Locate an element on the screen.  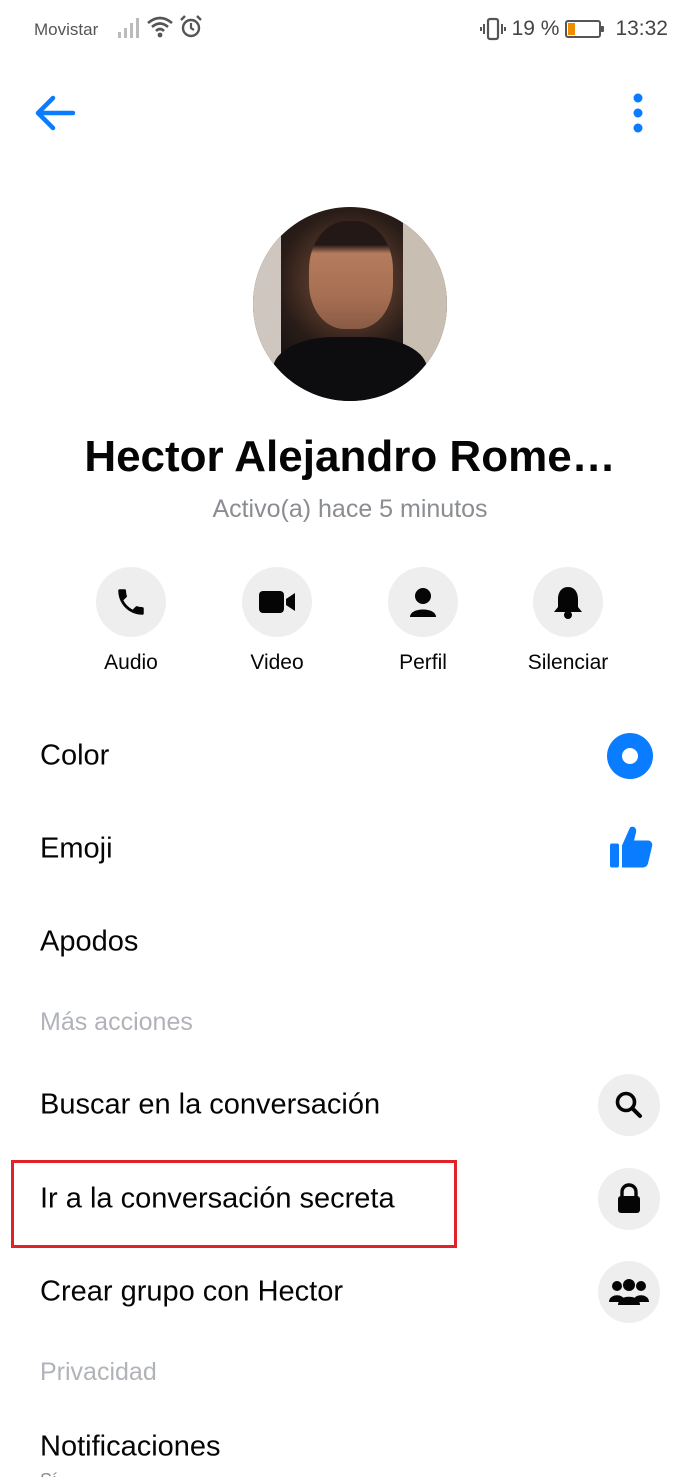
status-bar: Movistar 19 % 13:32 is located at coordinates (350, 30).